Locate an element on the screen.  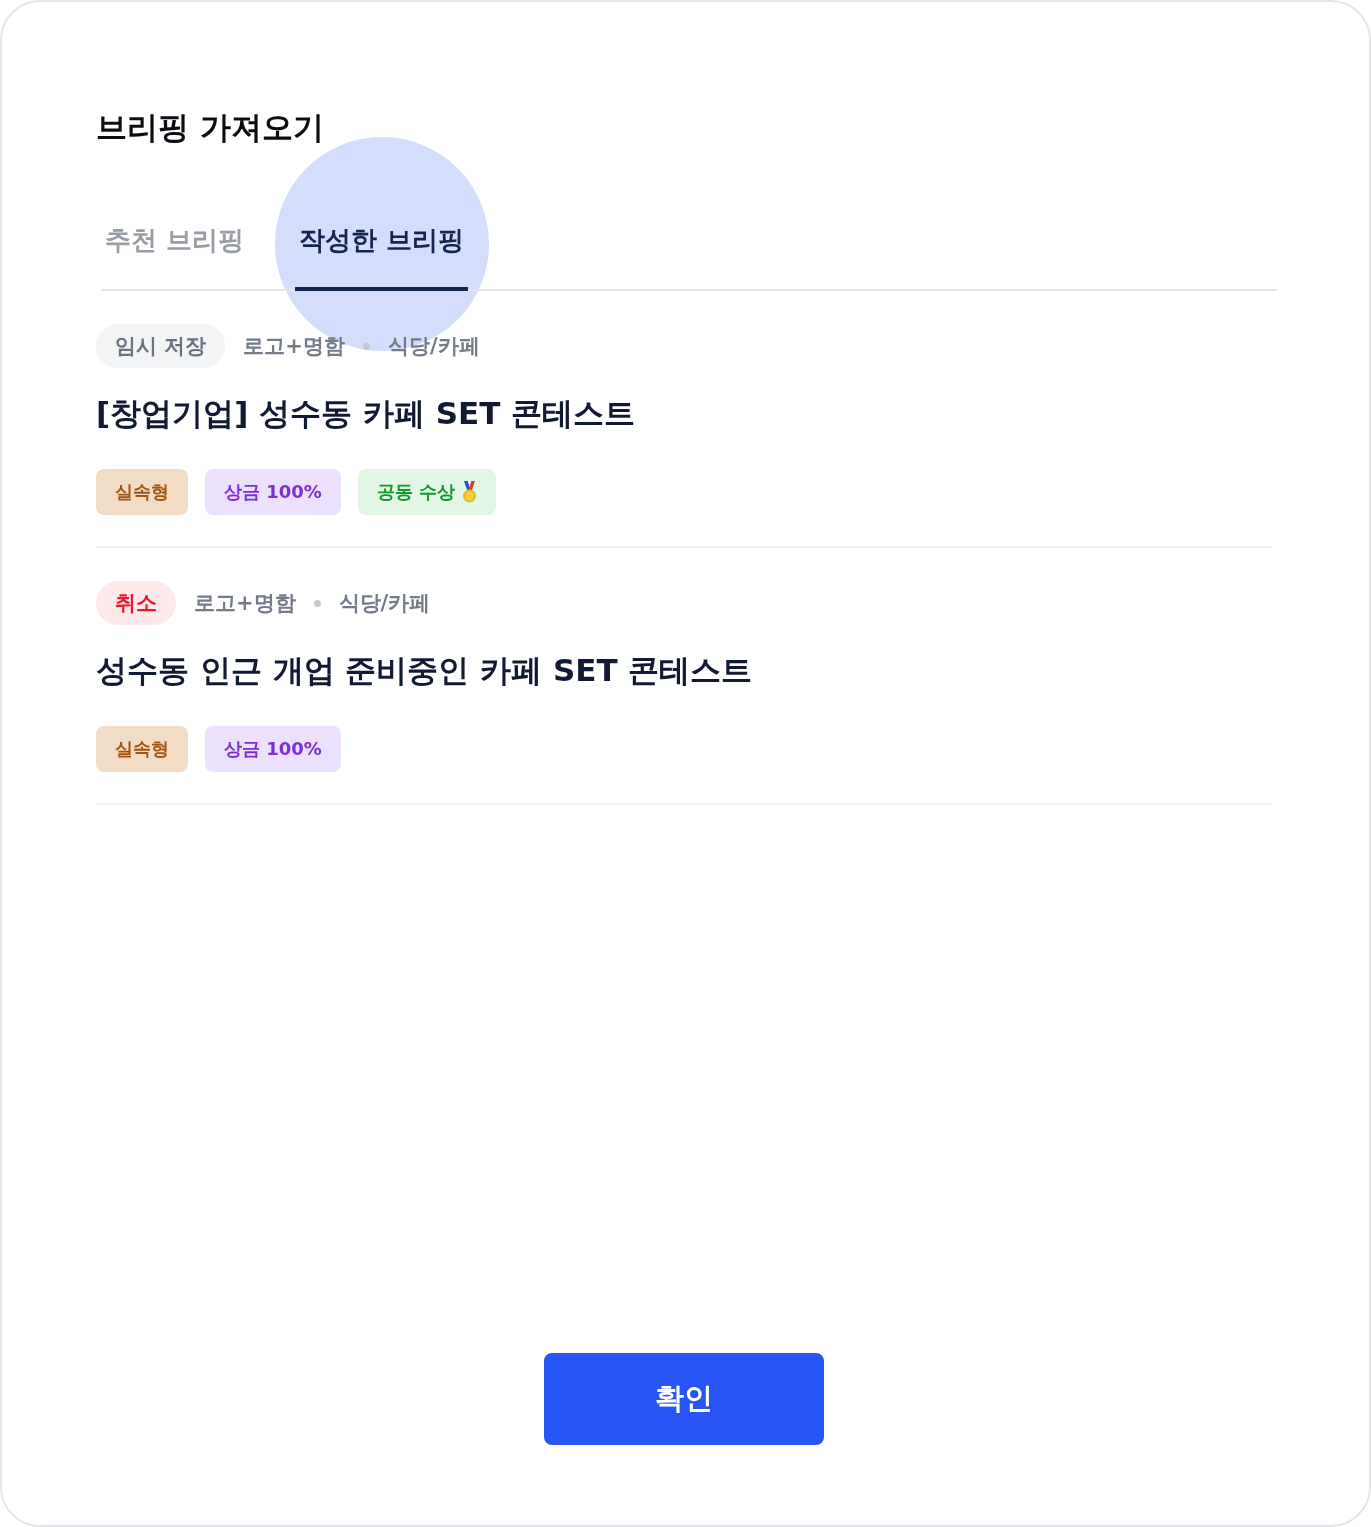
briefing-title: 성수동 인근 개업 준비중인 카페 SET 콘테스트 is located at coordinates (424, 670).